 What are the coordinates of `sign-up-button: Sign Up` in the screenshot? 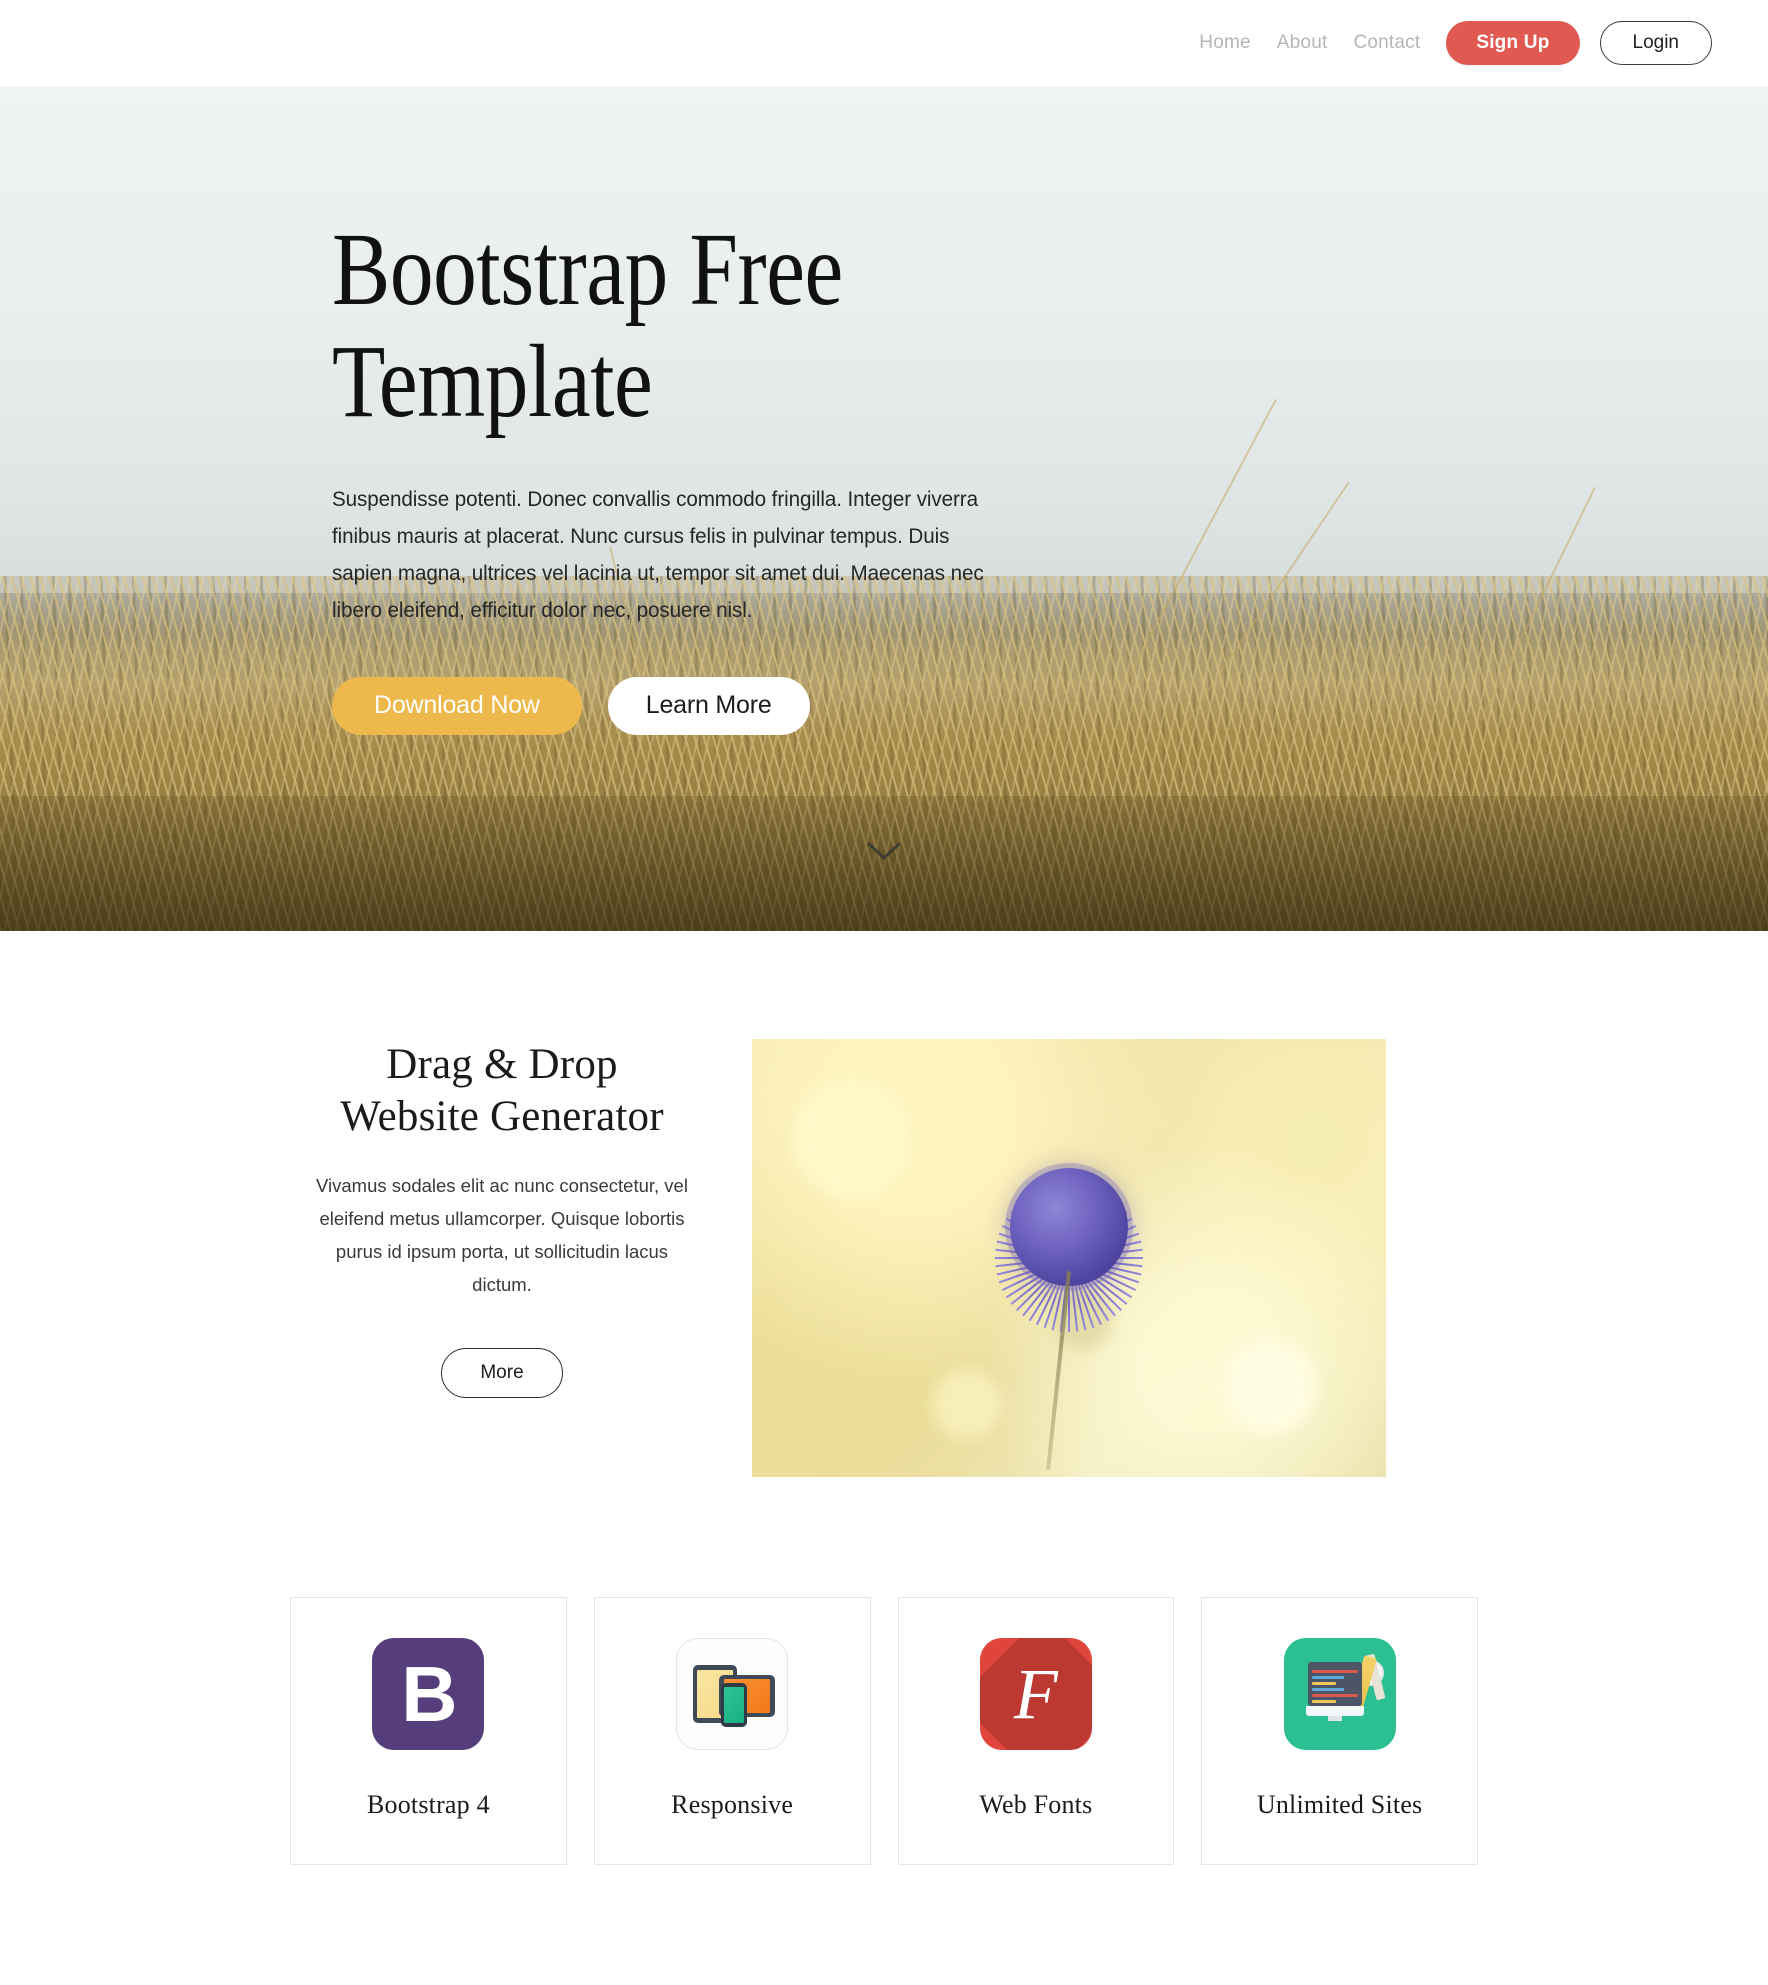 It's located at (1513, 43).